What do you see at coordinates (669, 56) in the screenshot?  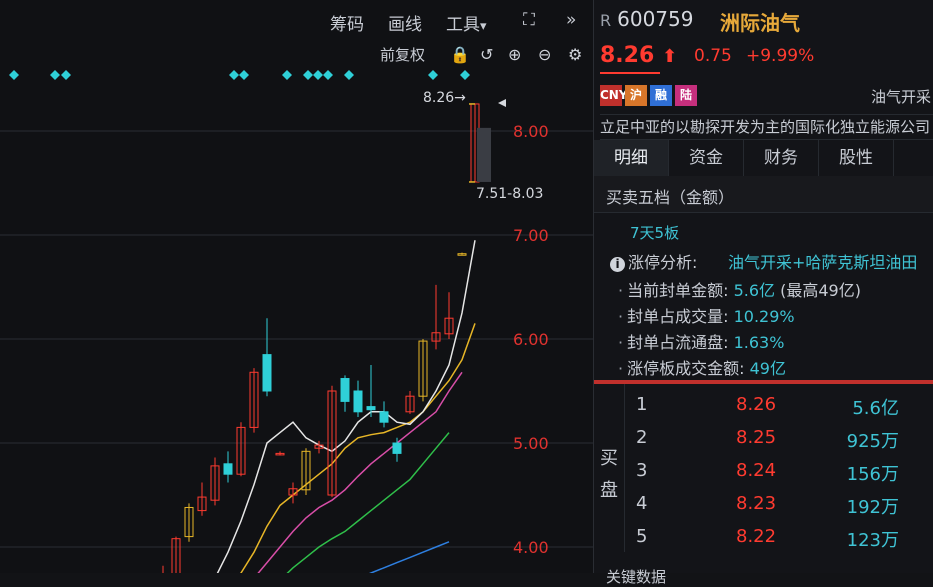 I see `arrow-up-icon: ⬆` at bounding box center [669, 56].